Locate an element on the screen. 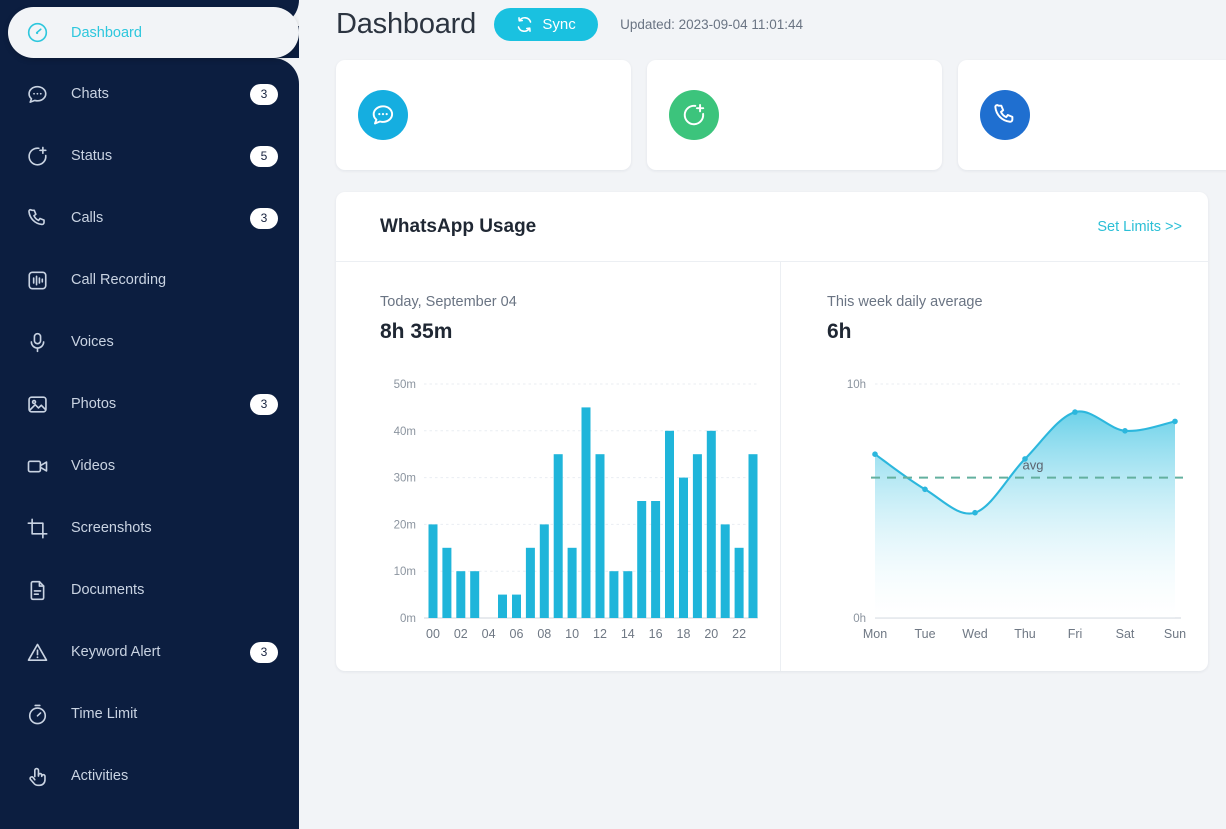  svg-text: 18 is located at coordinates (684, 634).